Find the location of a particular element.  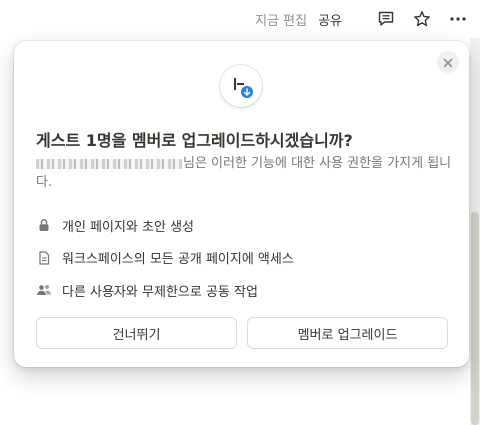

feature-item-private-pages: 개인 페이지와 초안 생성 is located at coordinates (246, 225).